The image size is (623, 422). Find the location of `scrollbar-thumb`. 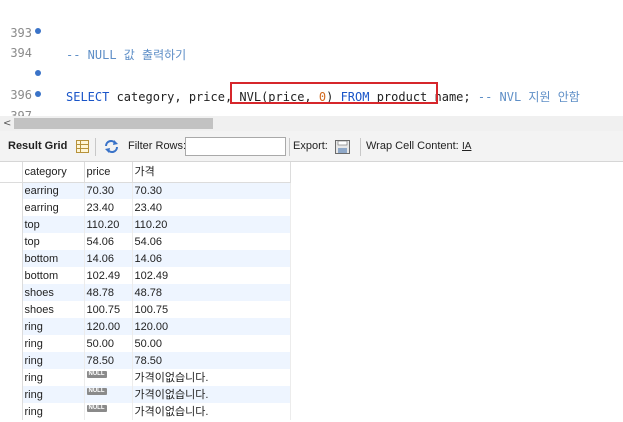

scrollbar-thumb is located at coordinates (113, 123).